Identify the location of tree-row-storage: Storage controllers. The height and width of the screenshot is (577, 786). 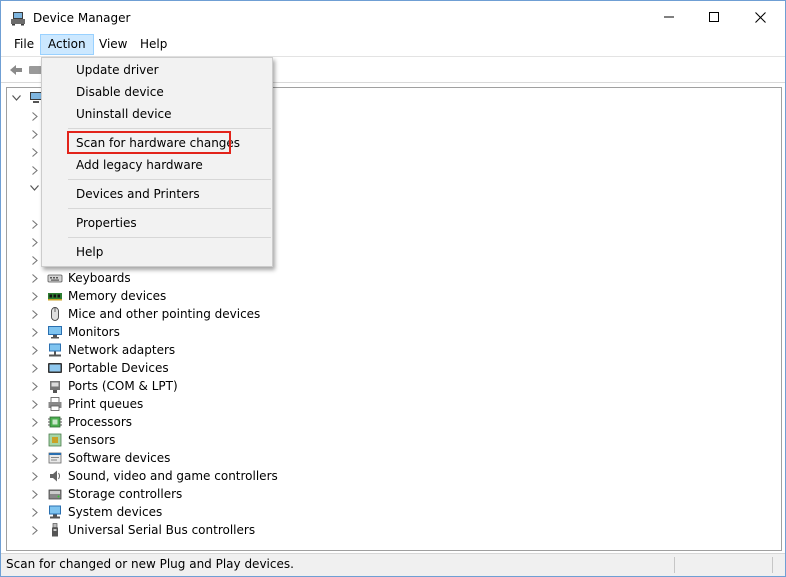
(387, 494).